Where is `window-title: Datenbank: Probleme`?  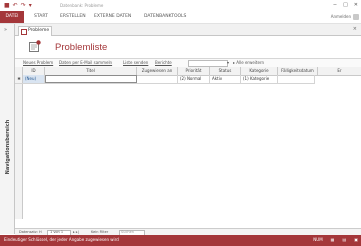 window-title: Datenbank: Probleme is located at coordinates (82, 5).